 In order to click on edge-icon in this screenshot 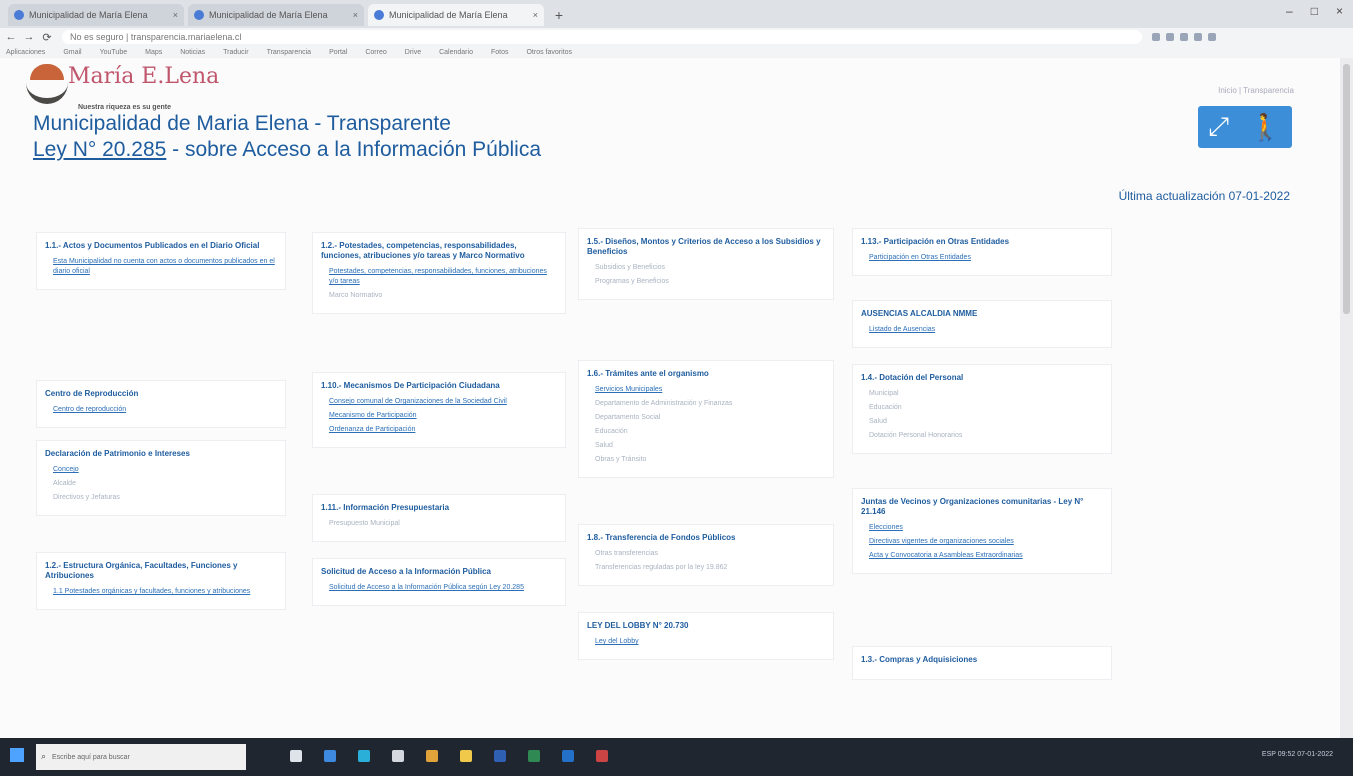, I will do `click(364, 756)`.